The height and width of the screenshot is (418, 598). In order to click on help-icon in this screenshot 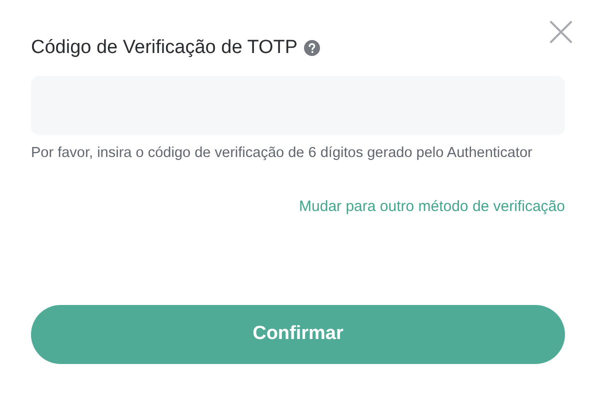, I will do `click(312, 48)`.